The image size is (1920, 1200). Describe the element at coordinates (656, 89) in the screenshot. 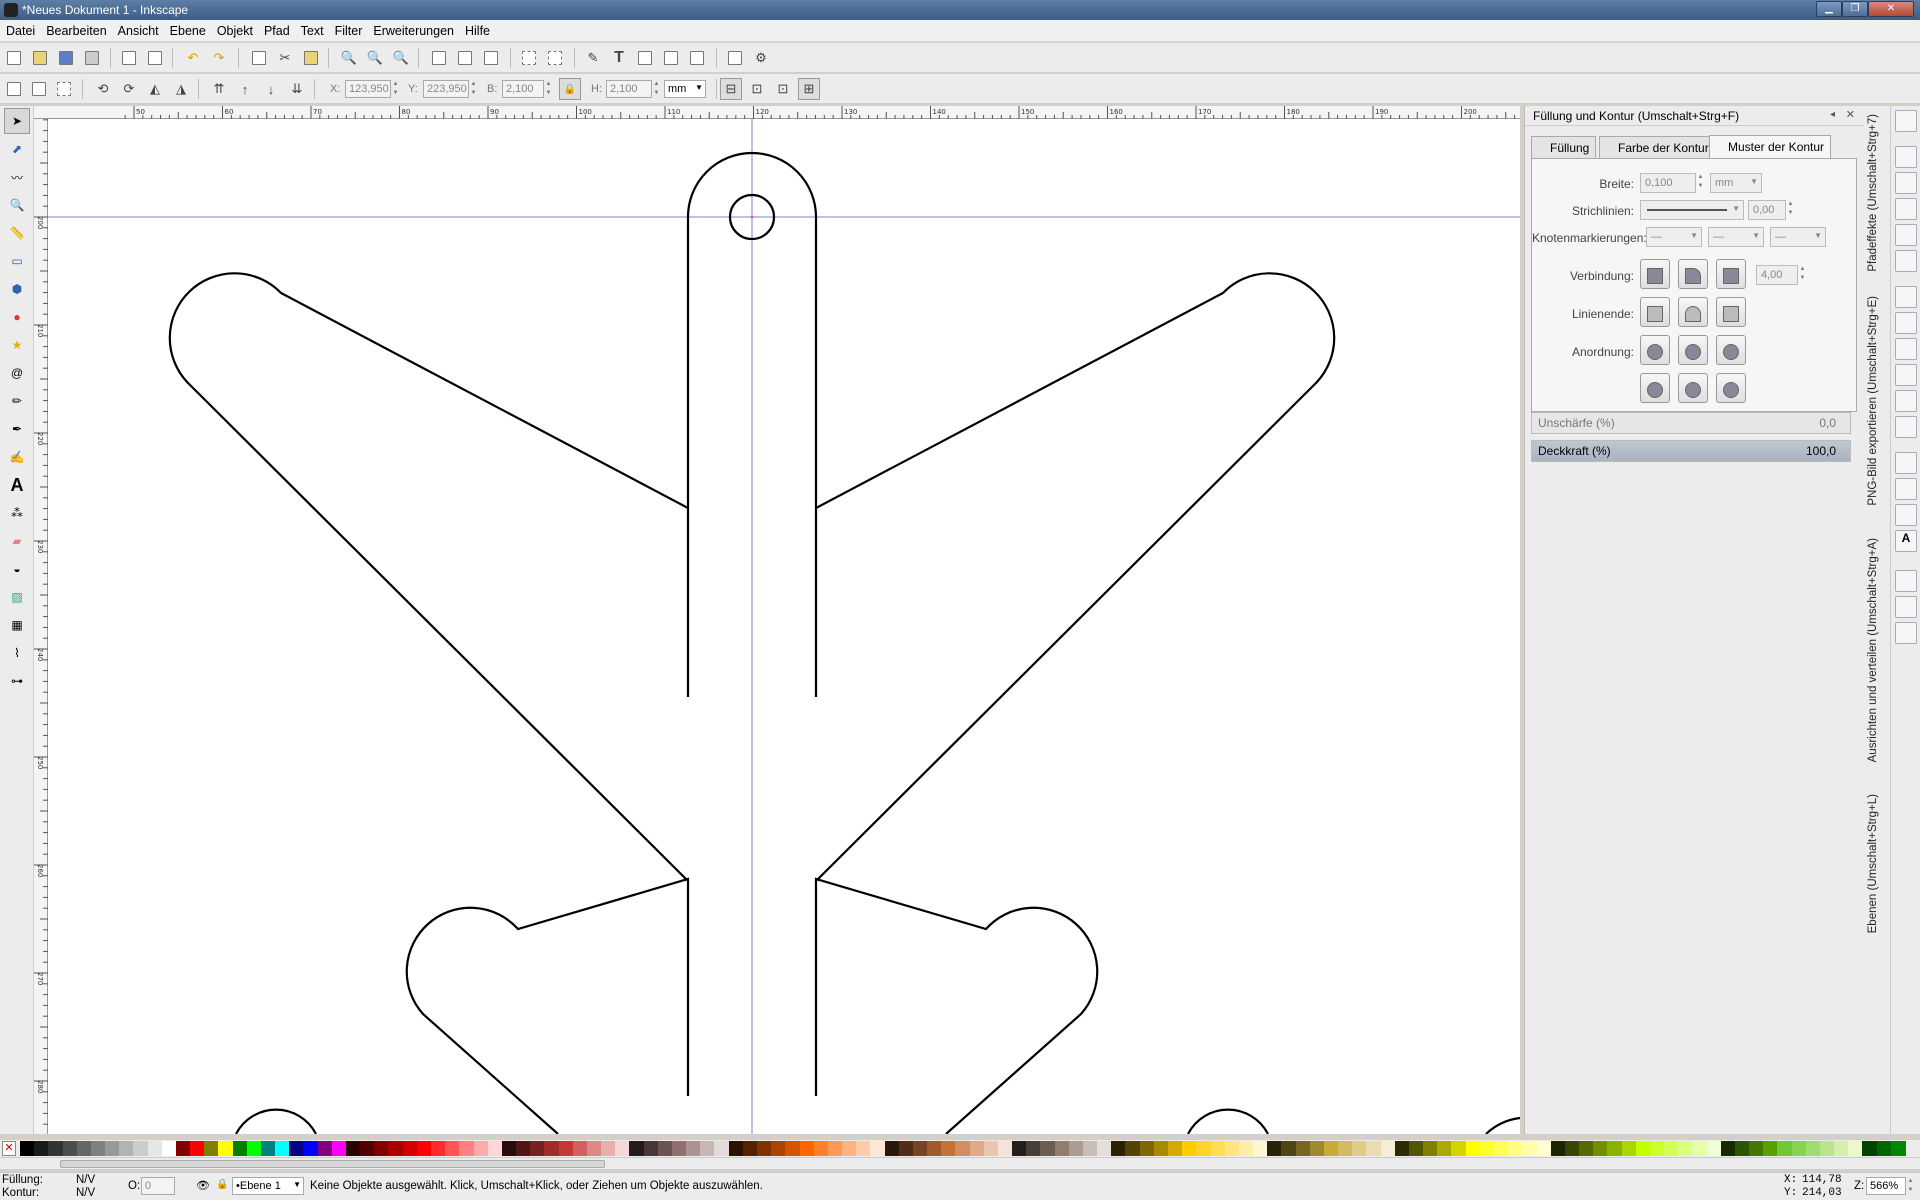

I see `height-spin-arrows: ▲ ▼` at that location.